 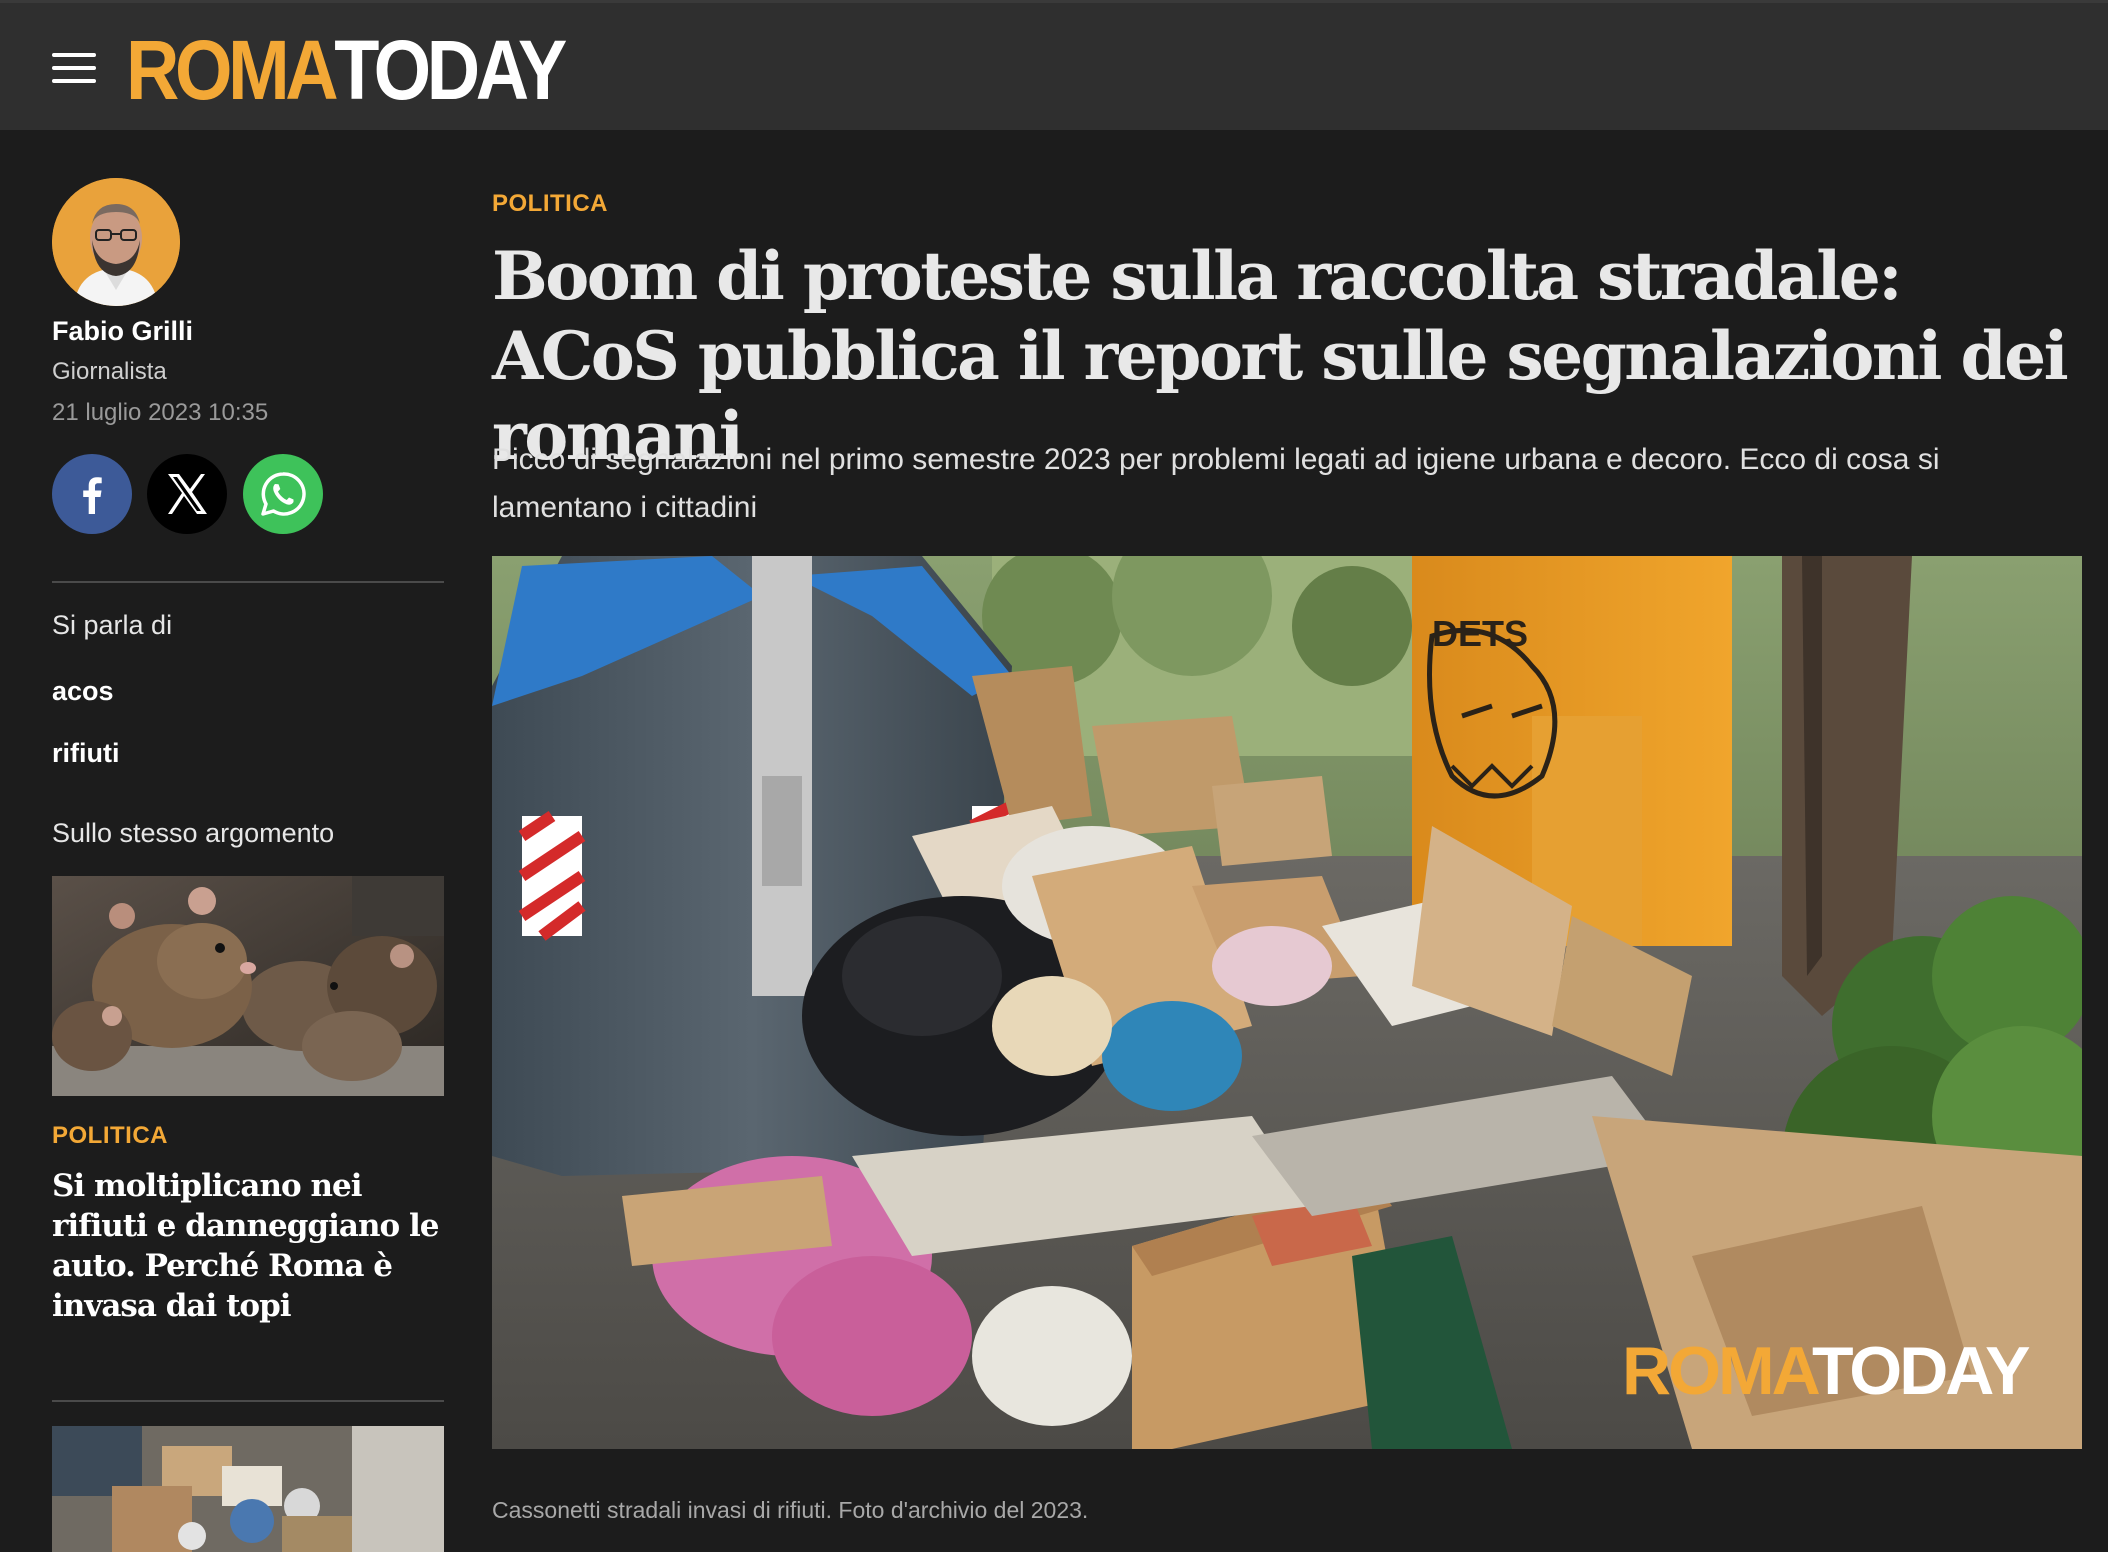 I want to click on facebook-icon, so click(x=92, y=495).